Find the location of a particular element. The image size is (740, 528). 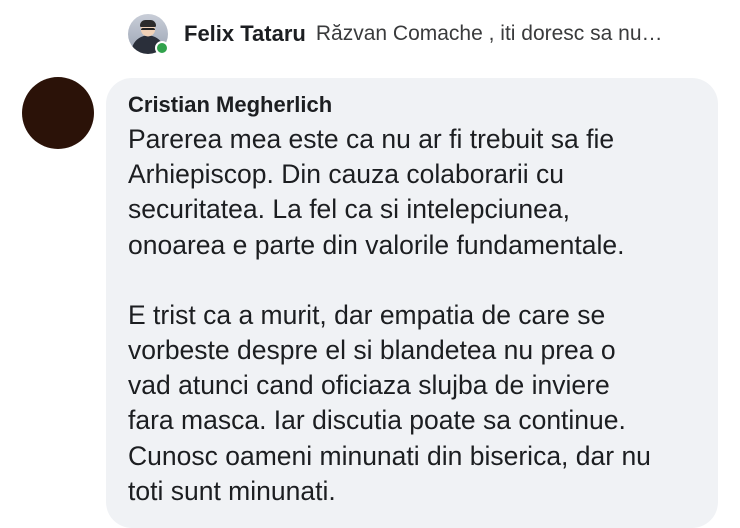

reply-author-name: Felix Tataru is located at coordinates (245, 34).